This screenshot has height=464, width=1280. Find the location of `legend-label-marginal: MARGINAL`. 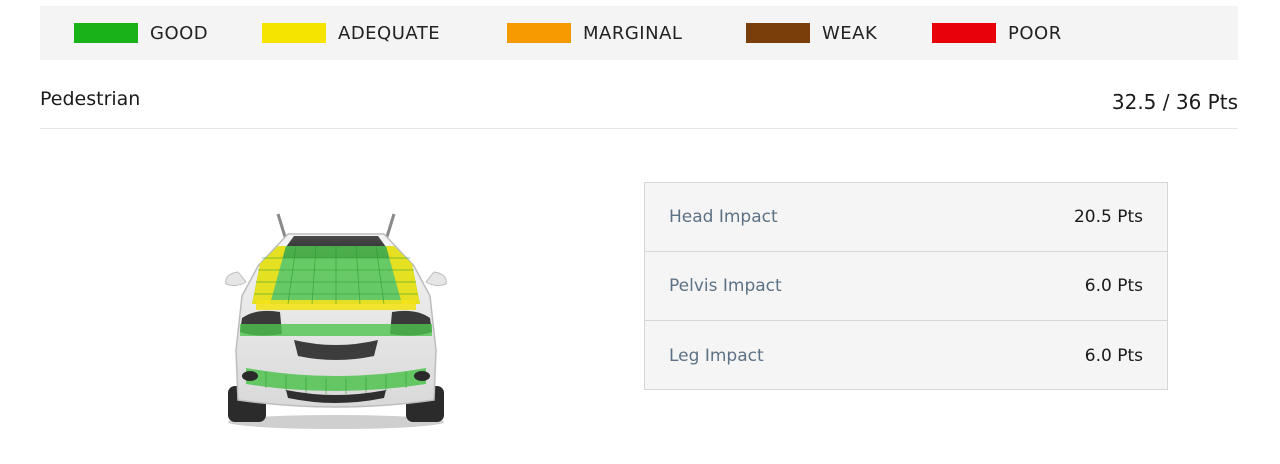

legend-label-marginal: MARGINAL is located at coordinates (633, 33).